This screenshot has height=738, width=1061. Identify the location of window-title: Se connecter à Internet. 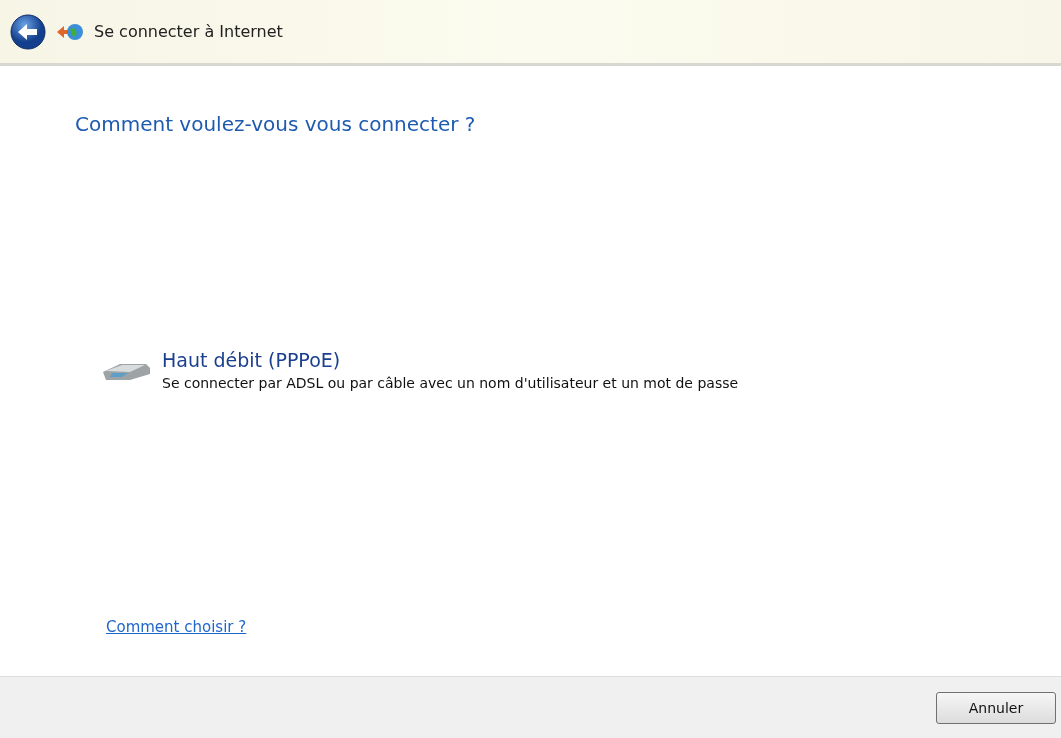
(188, 31).